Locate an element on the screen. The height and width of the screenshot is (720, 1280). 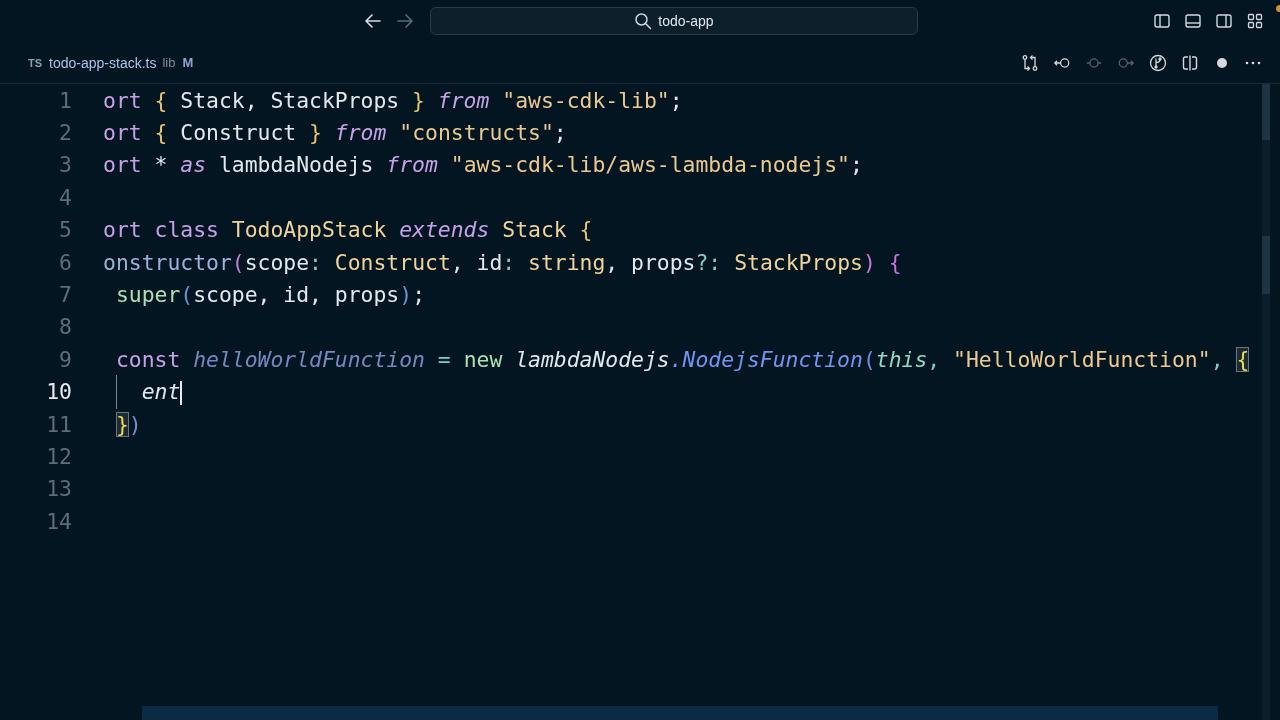
panel-icon is located at coordinates (1193, 21).